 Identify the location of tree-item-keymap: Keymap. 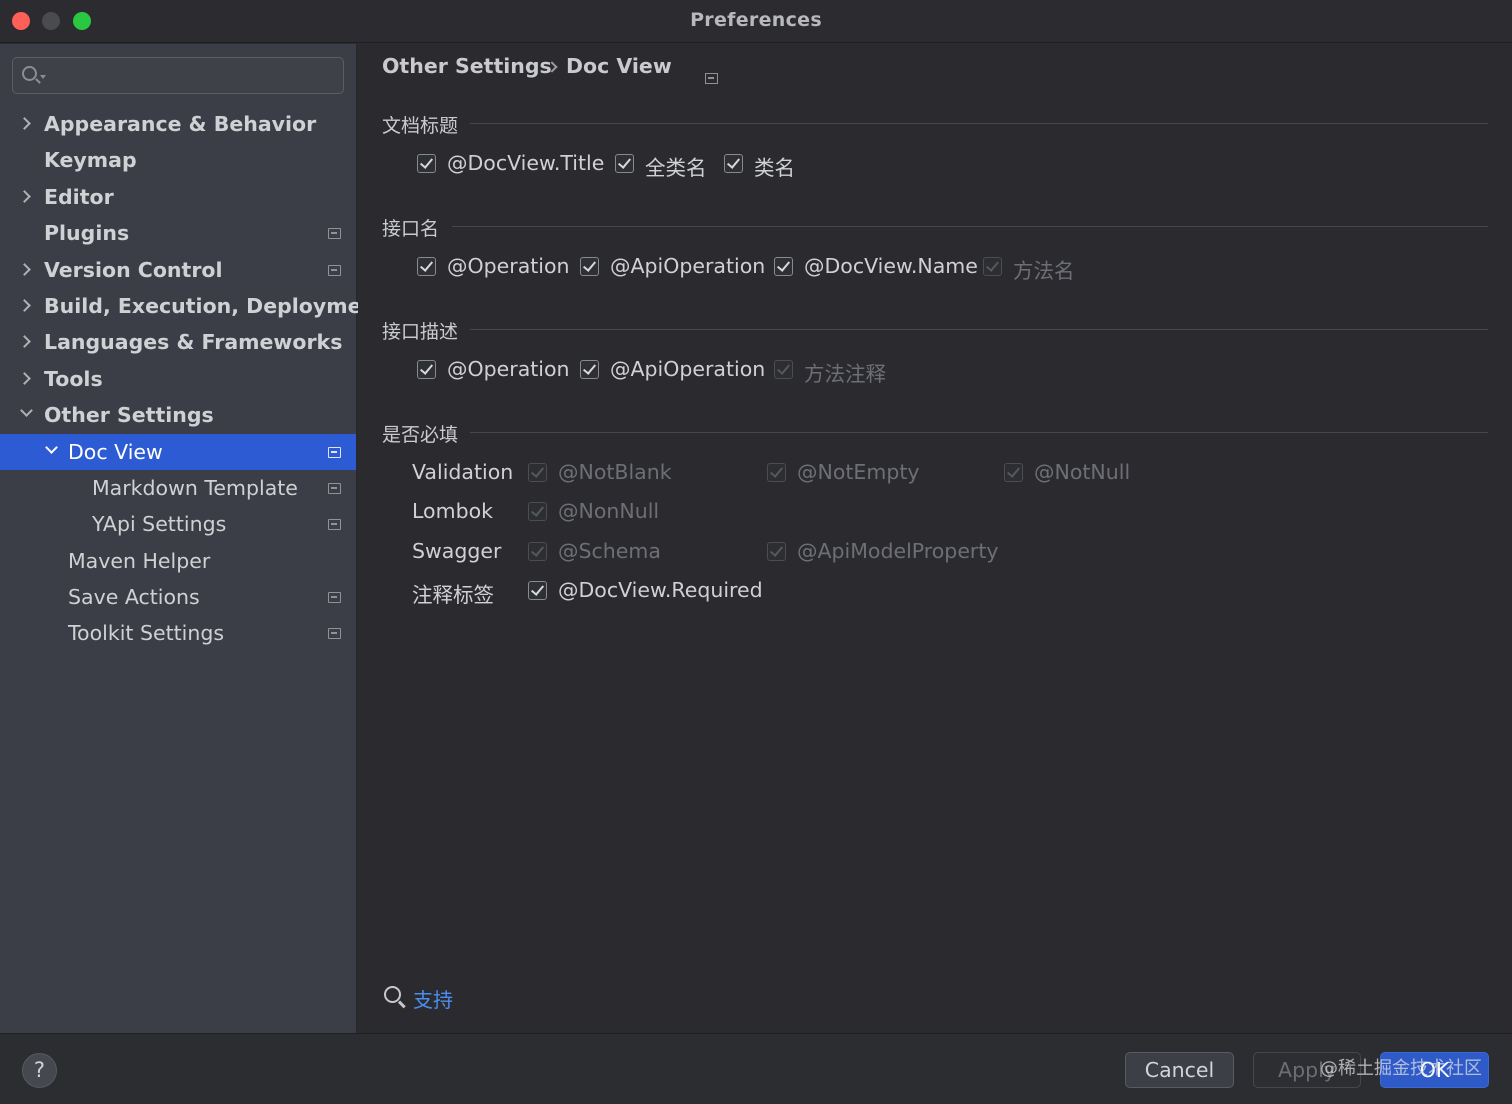
(178, 160).